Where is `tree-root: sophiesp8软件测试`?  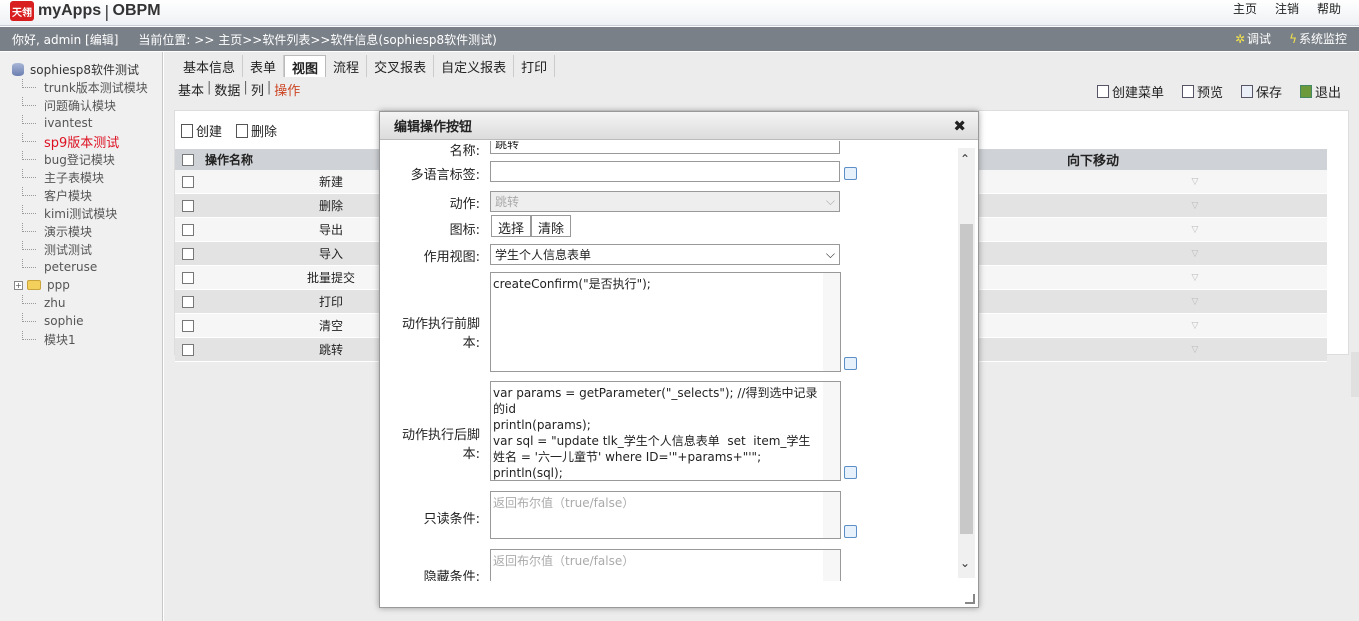 tree-root: sophiesp8软件测试 is located at coordinates (87, 69).